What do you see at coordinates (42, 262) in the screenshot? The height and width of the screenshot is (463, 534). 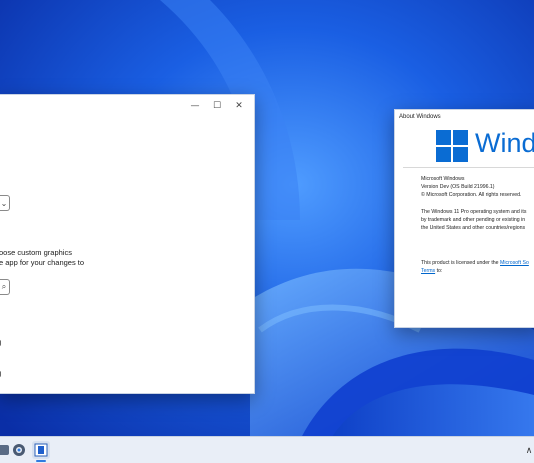 I see `description-line-2: e app for your changes to` at bounding box center [42, 262].